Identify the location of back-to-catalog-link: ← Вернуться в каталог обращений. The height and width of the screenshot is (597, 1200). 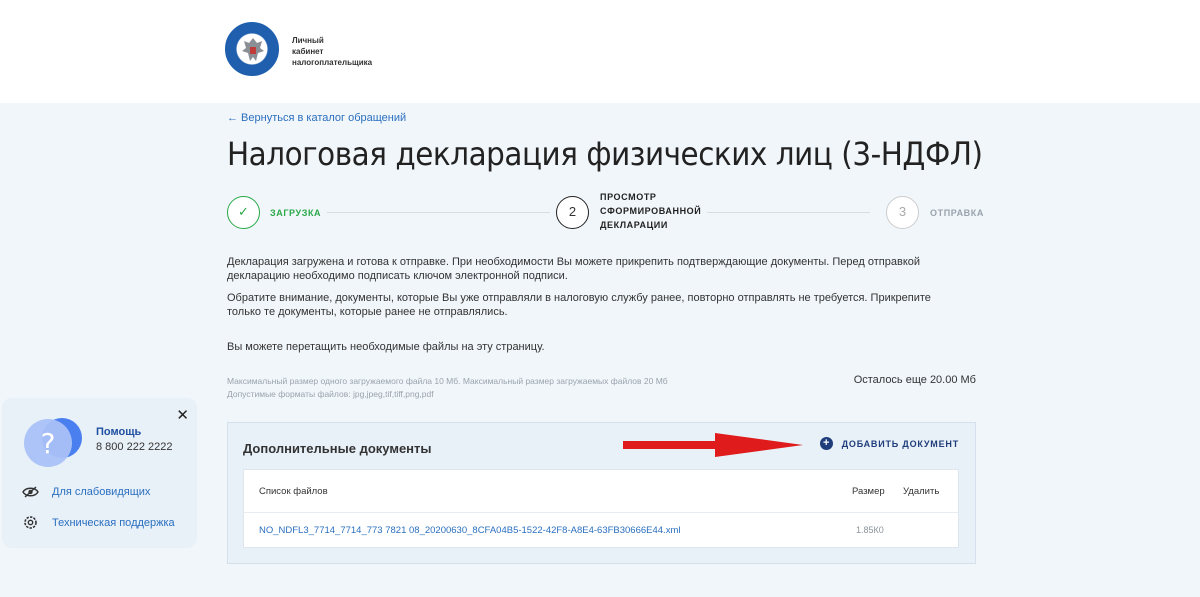
(316, 118).